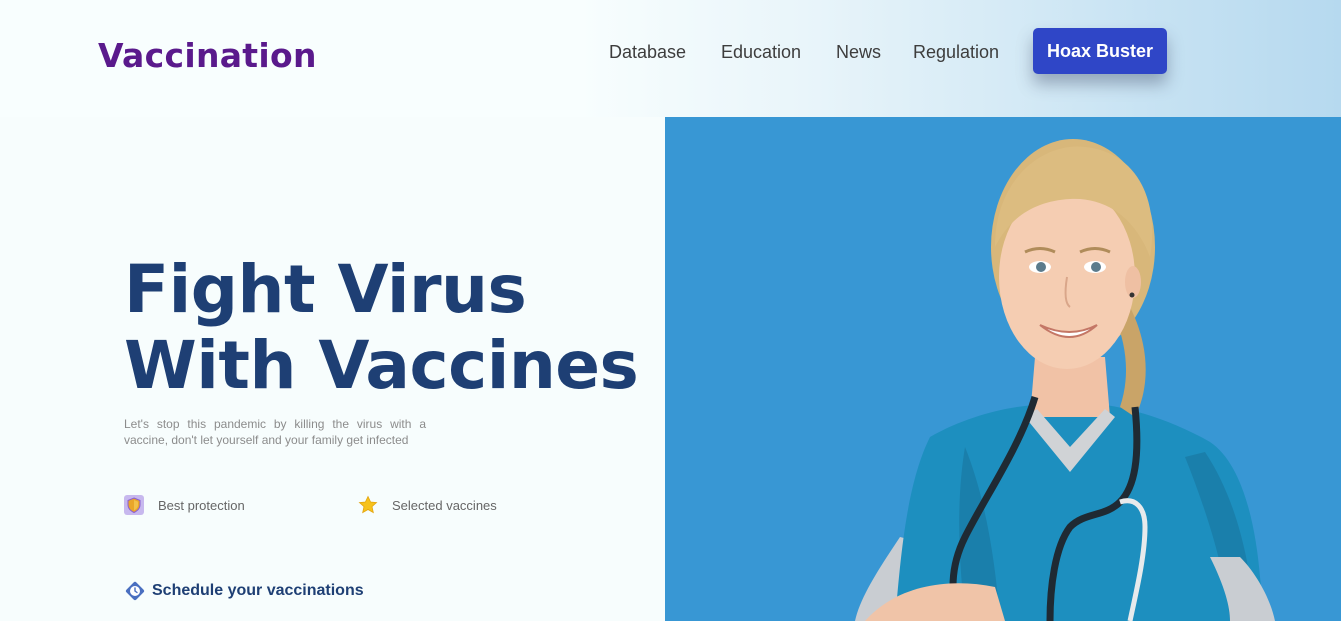 The height and width of the screenshot is (621, 1341). I want to click on feature-selected-vaccines: Selected vaccines, so click(427, 505).